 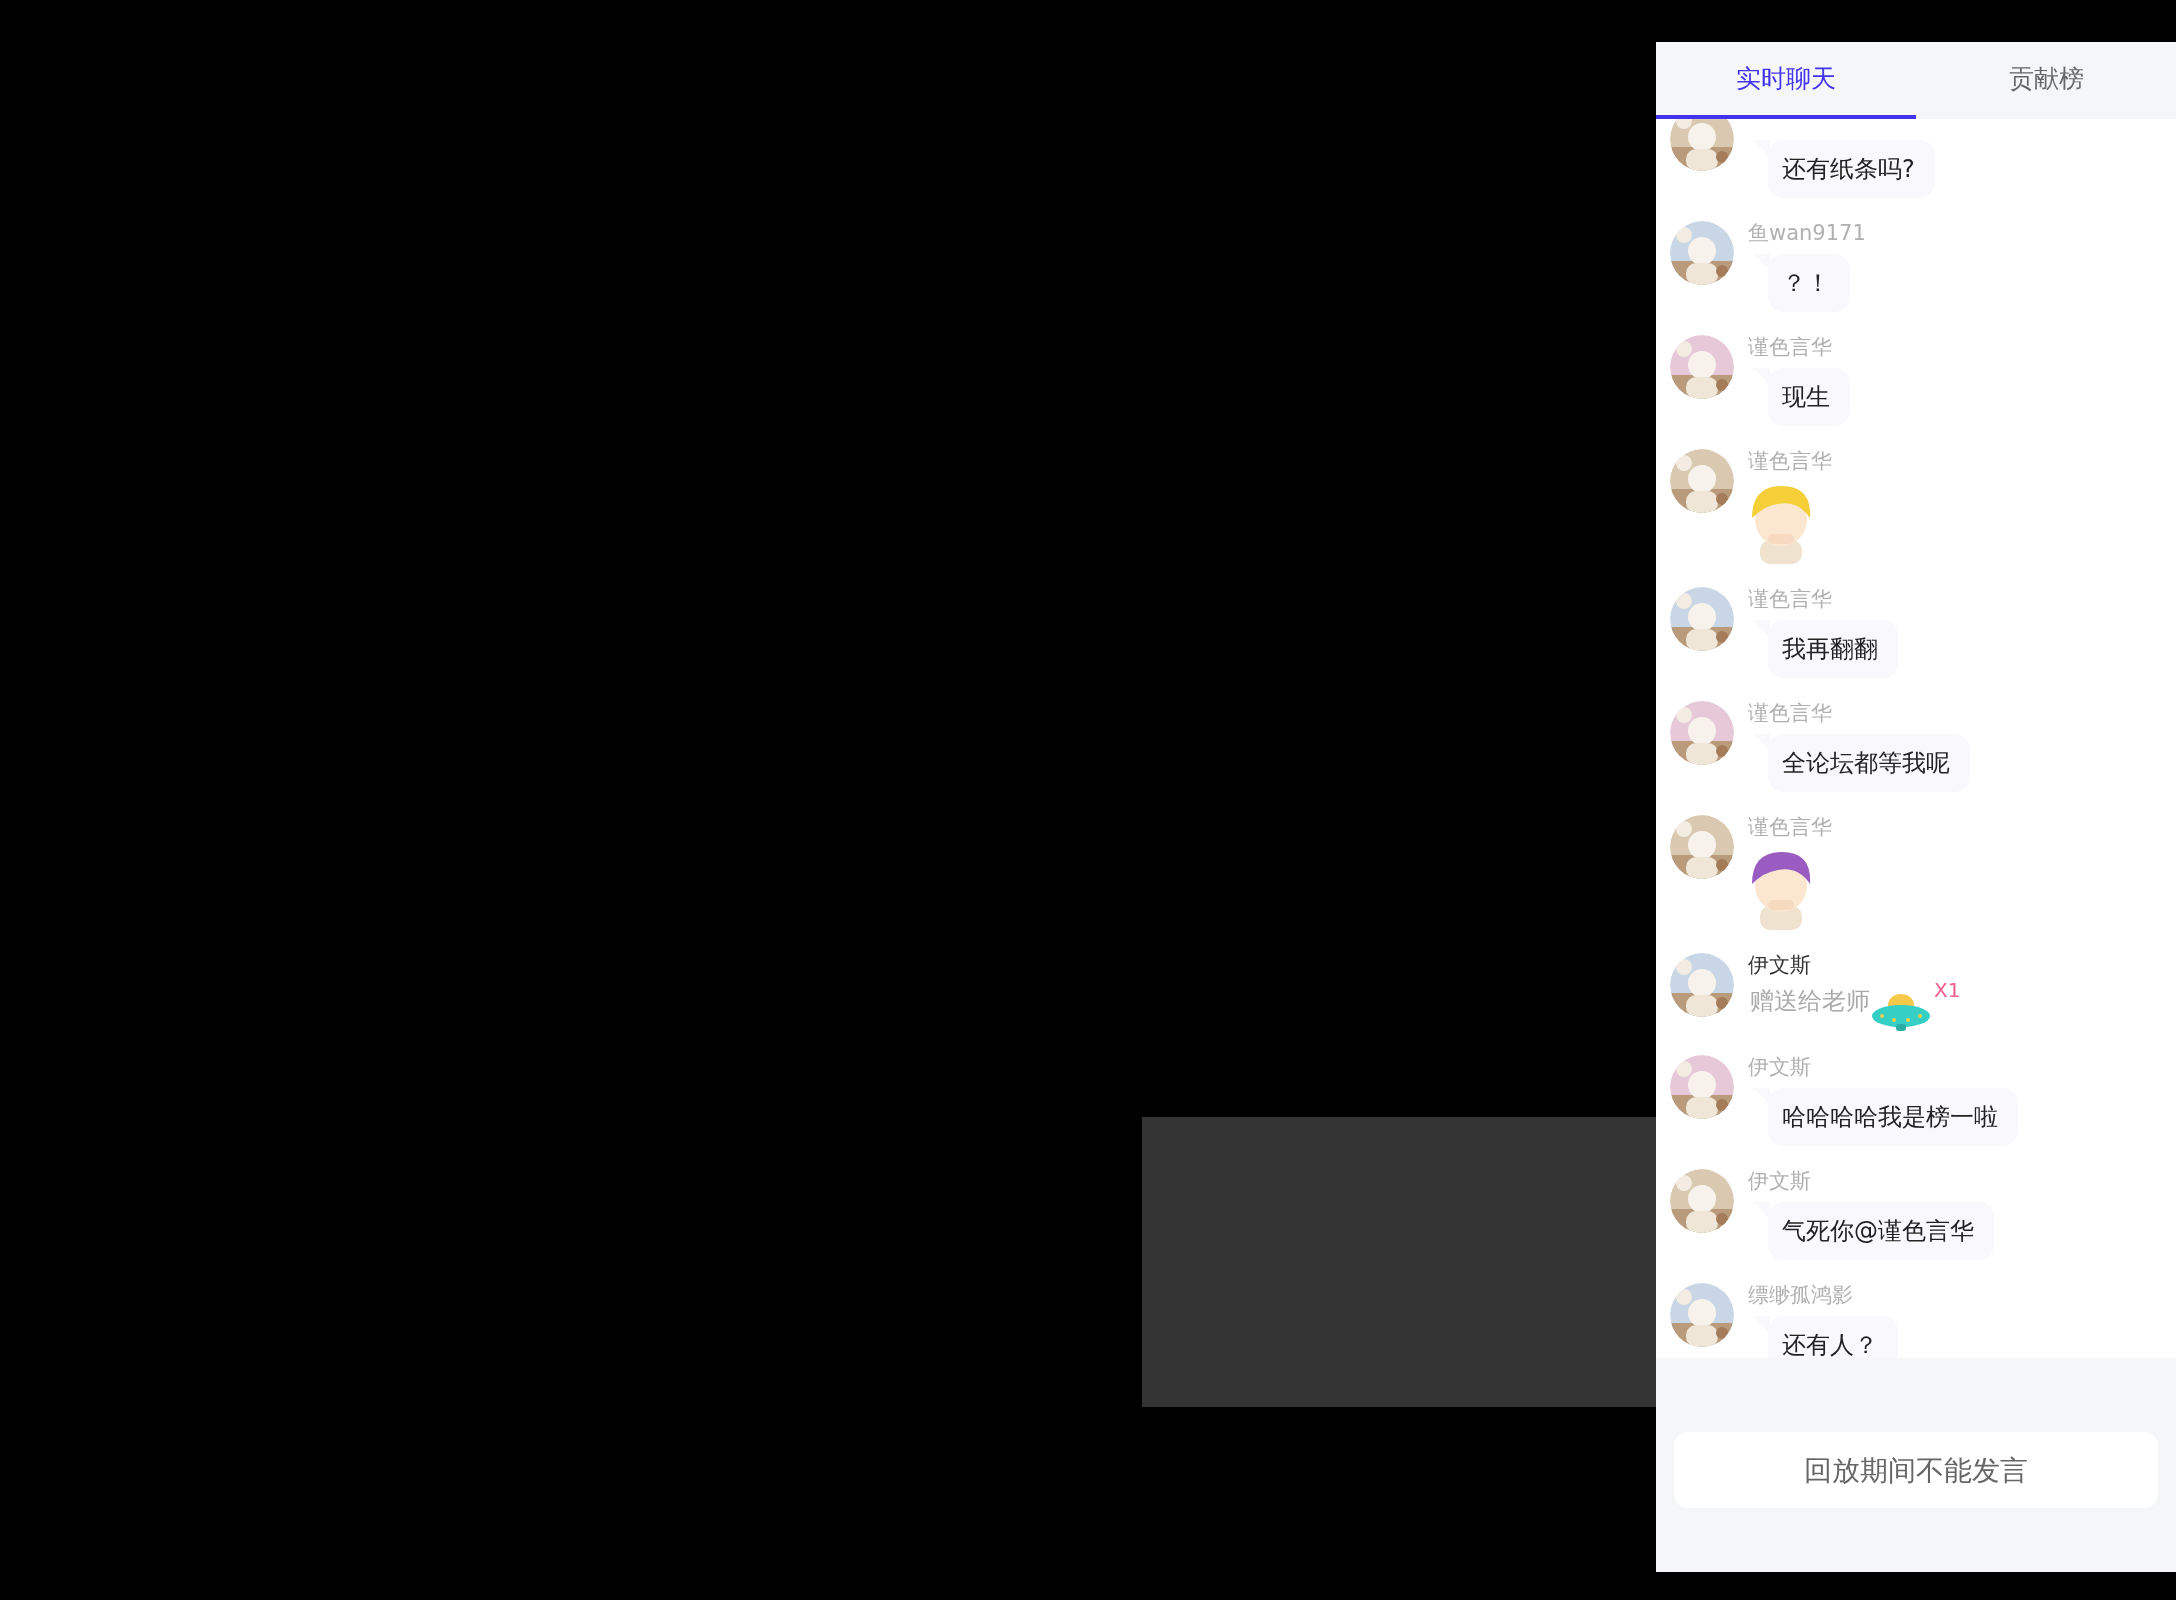 What do you see at coordinates (1810, 1001) in the screenshot?
I see `gift-text: 赠送给老师` at bounding box center [1810, 1001].